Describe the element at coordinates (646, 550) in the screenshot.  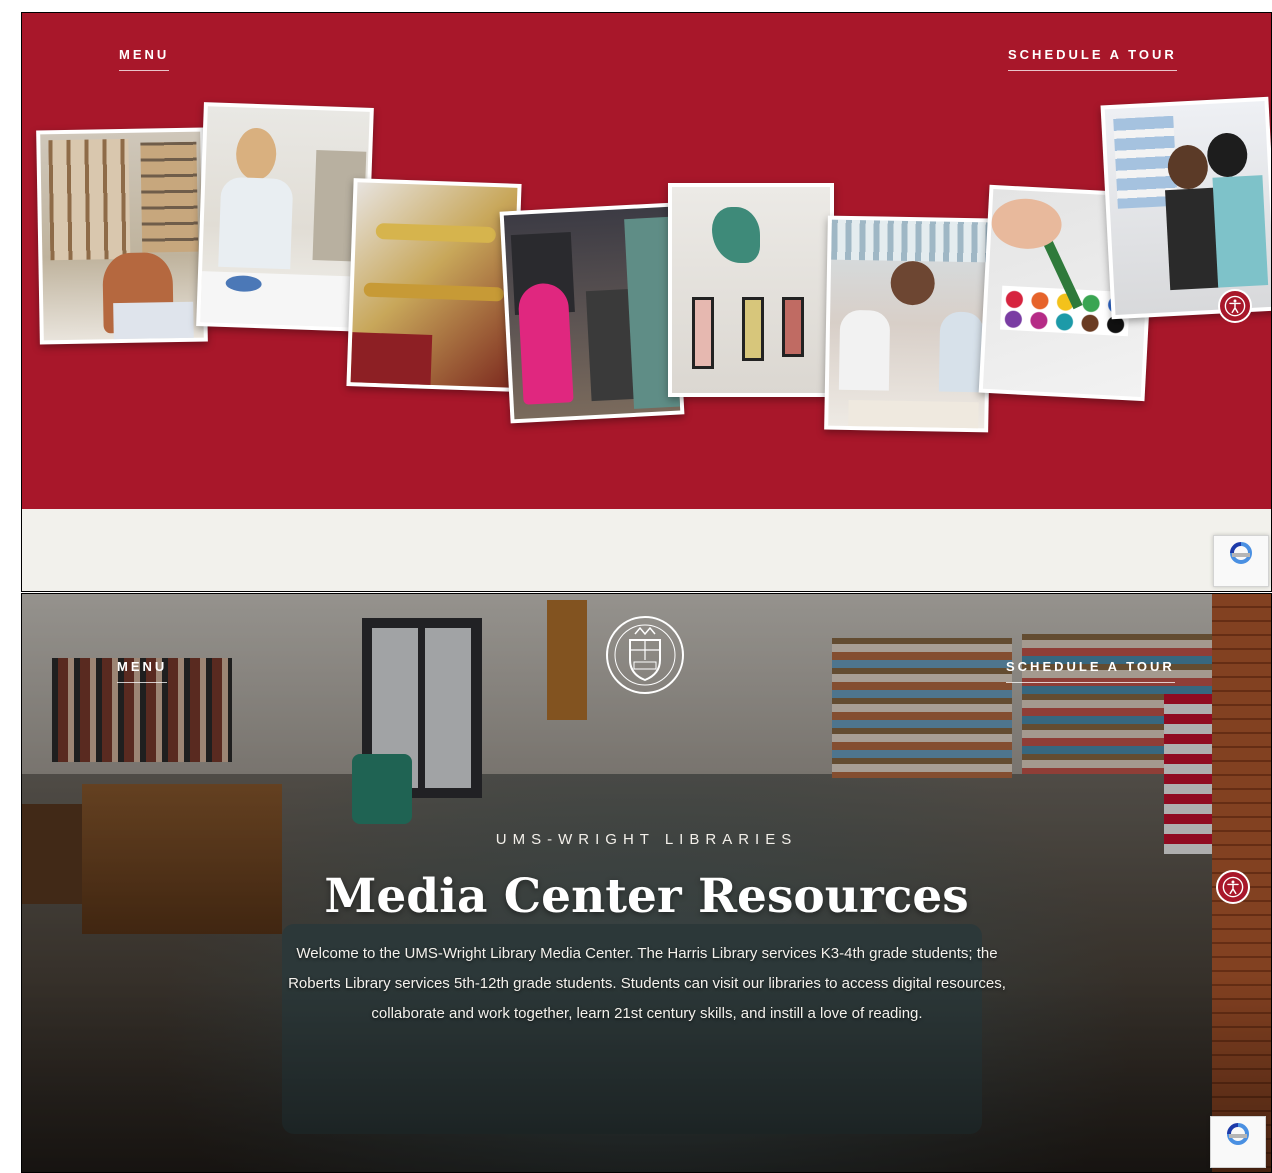
I see `cream-band` at that location.